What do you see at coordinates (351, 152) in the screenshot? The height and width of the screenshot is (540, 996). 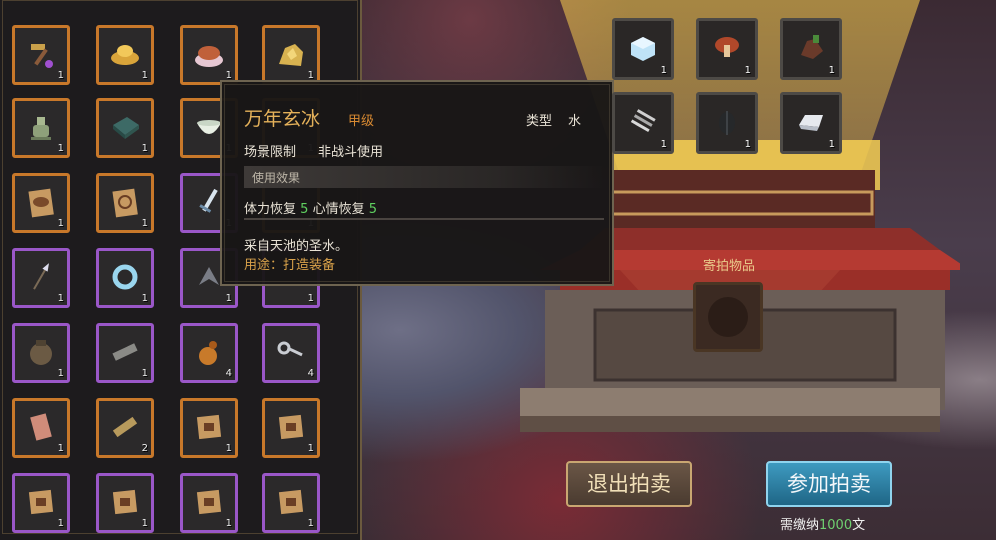 I see `scene-restriction-value: 非战斗使用` at bounding box center [351, 152].